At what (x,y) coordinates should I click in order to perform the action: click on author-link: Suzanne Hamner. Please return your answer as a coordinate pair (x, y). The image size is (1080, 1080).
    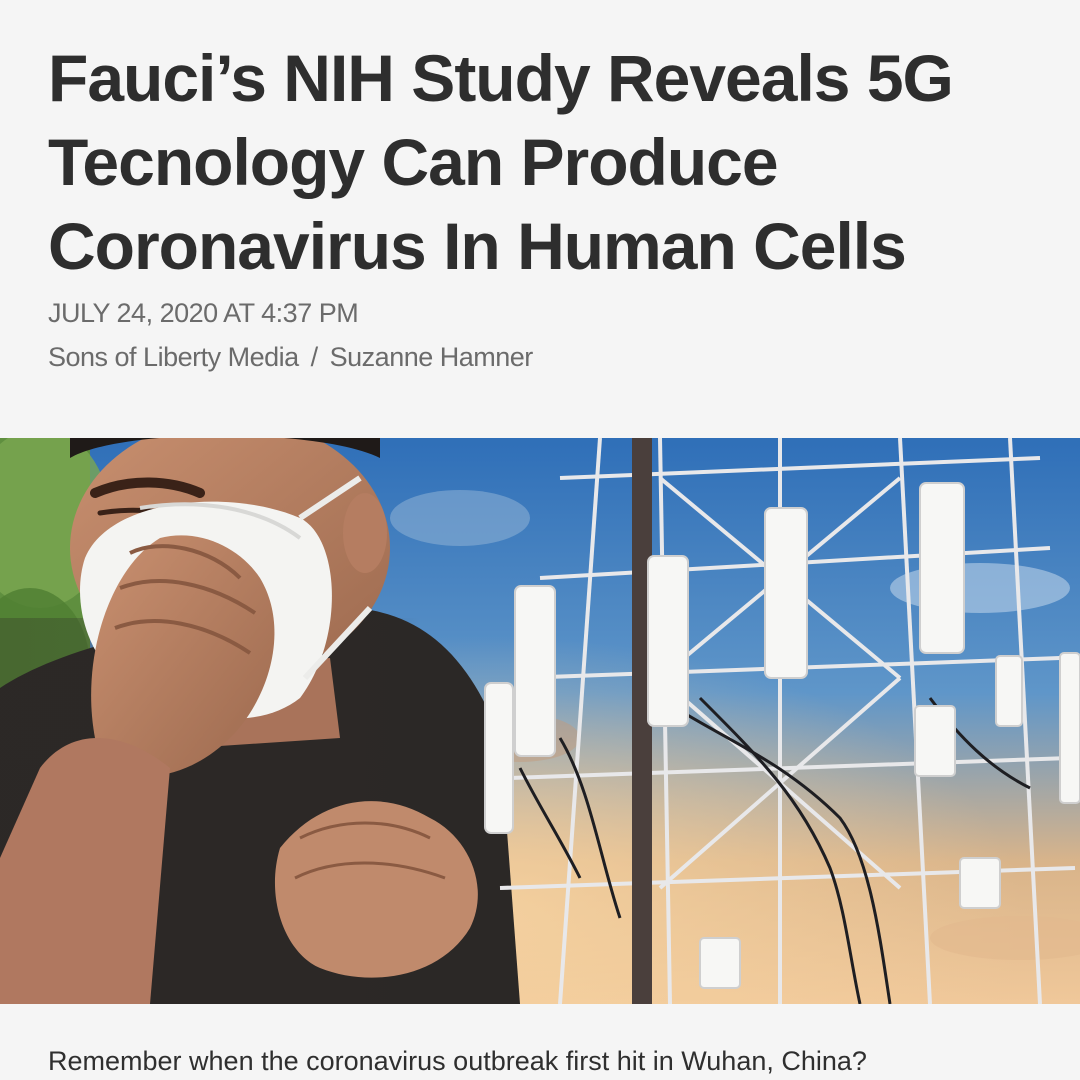
    Looking at the image, I should click on (432, 357).